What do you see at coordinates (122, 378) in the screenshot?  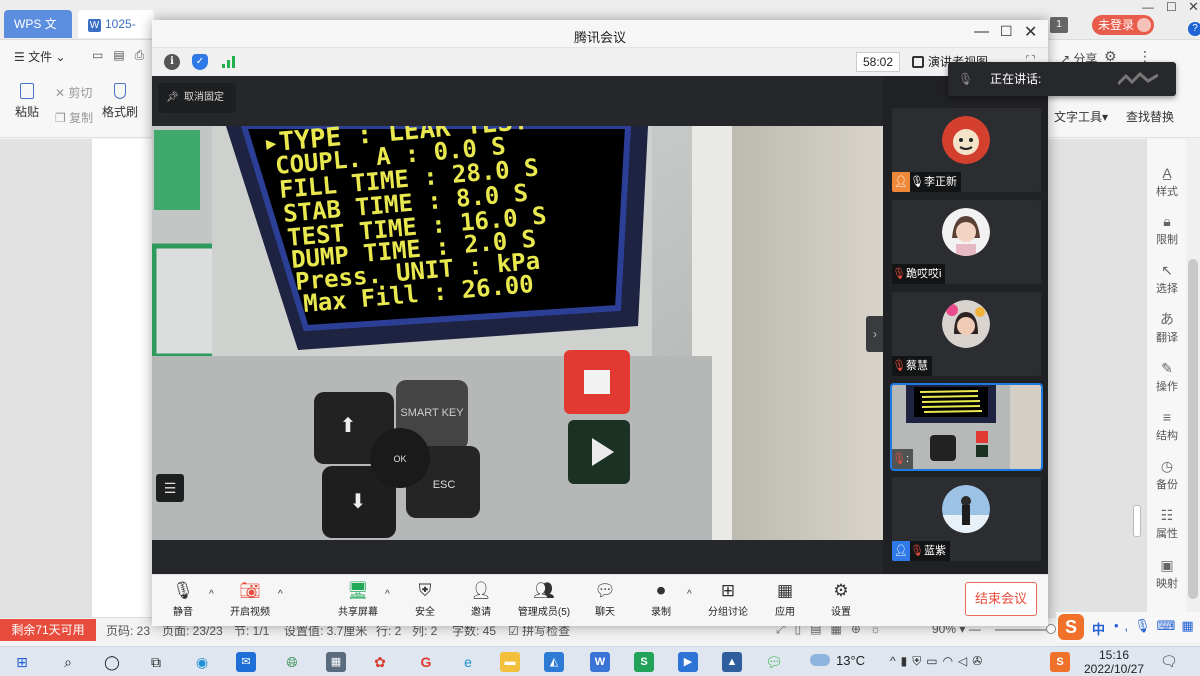 I see `document-page` at bounding box center [122, 378].